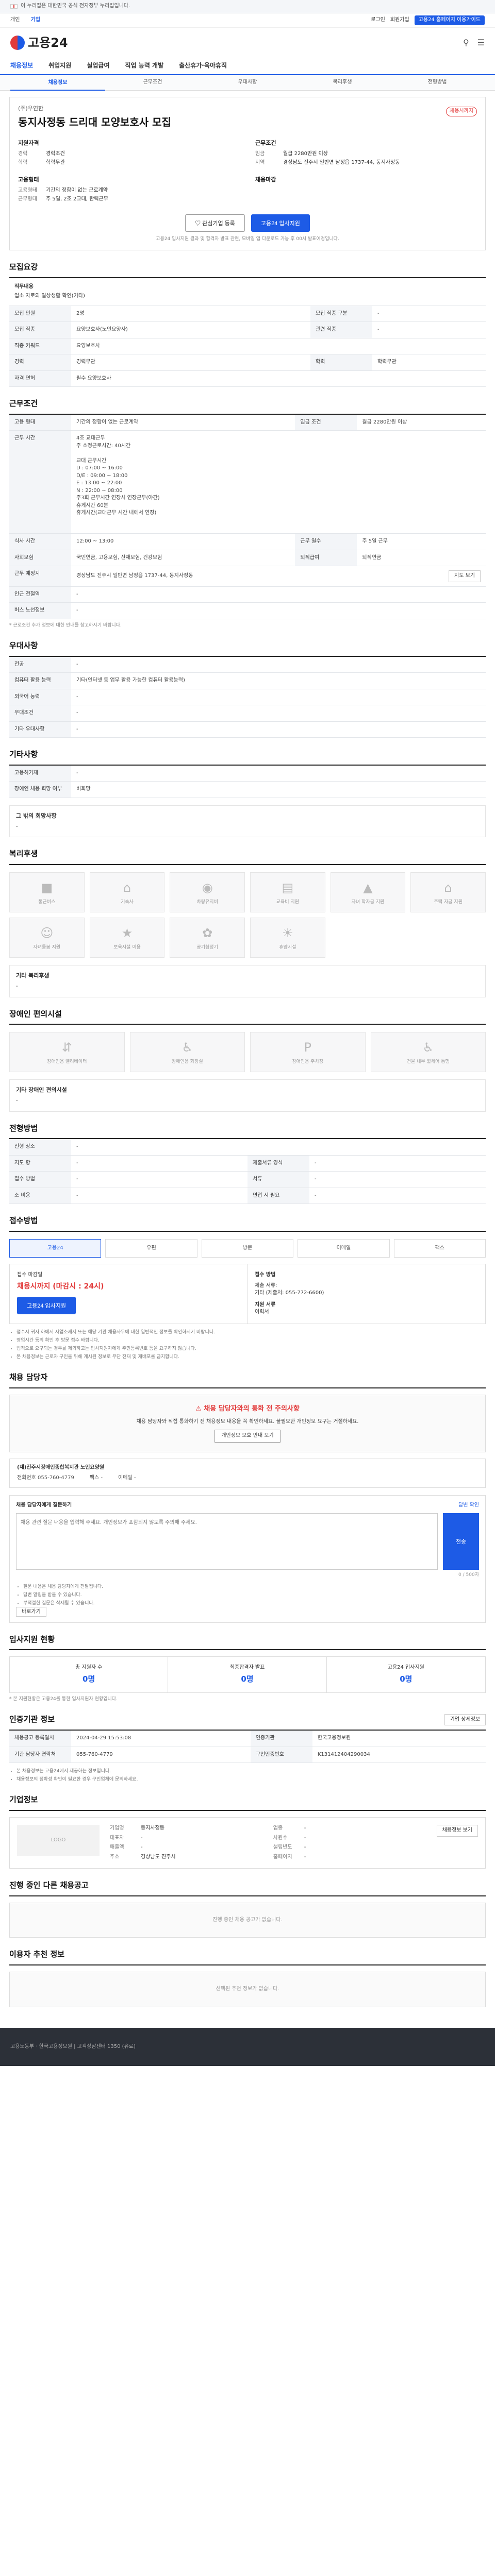 Image resolution: width=495 pixels, height=2576 pixels. What do you see at coordinates (190, 314) in the screenshot?
I see `cell-value: 2명` at bounding box center [190, 314].